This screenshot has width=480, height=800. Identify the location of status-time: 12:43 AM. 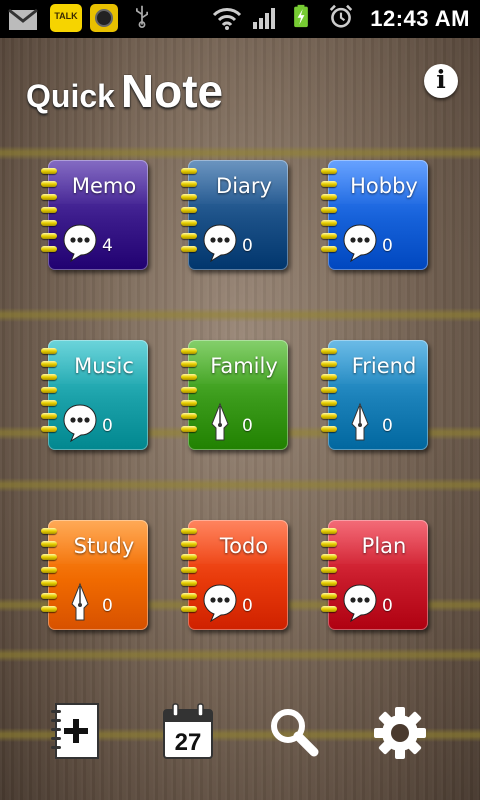
(420, 18).